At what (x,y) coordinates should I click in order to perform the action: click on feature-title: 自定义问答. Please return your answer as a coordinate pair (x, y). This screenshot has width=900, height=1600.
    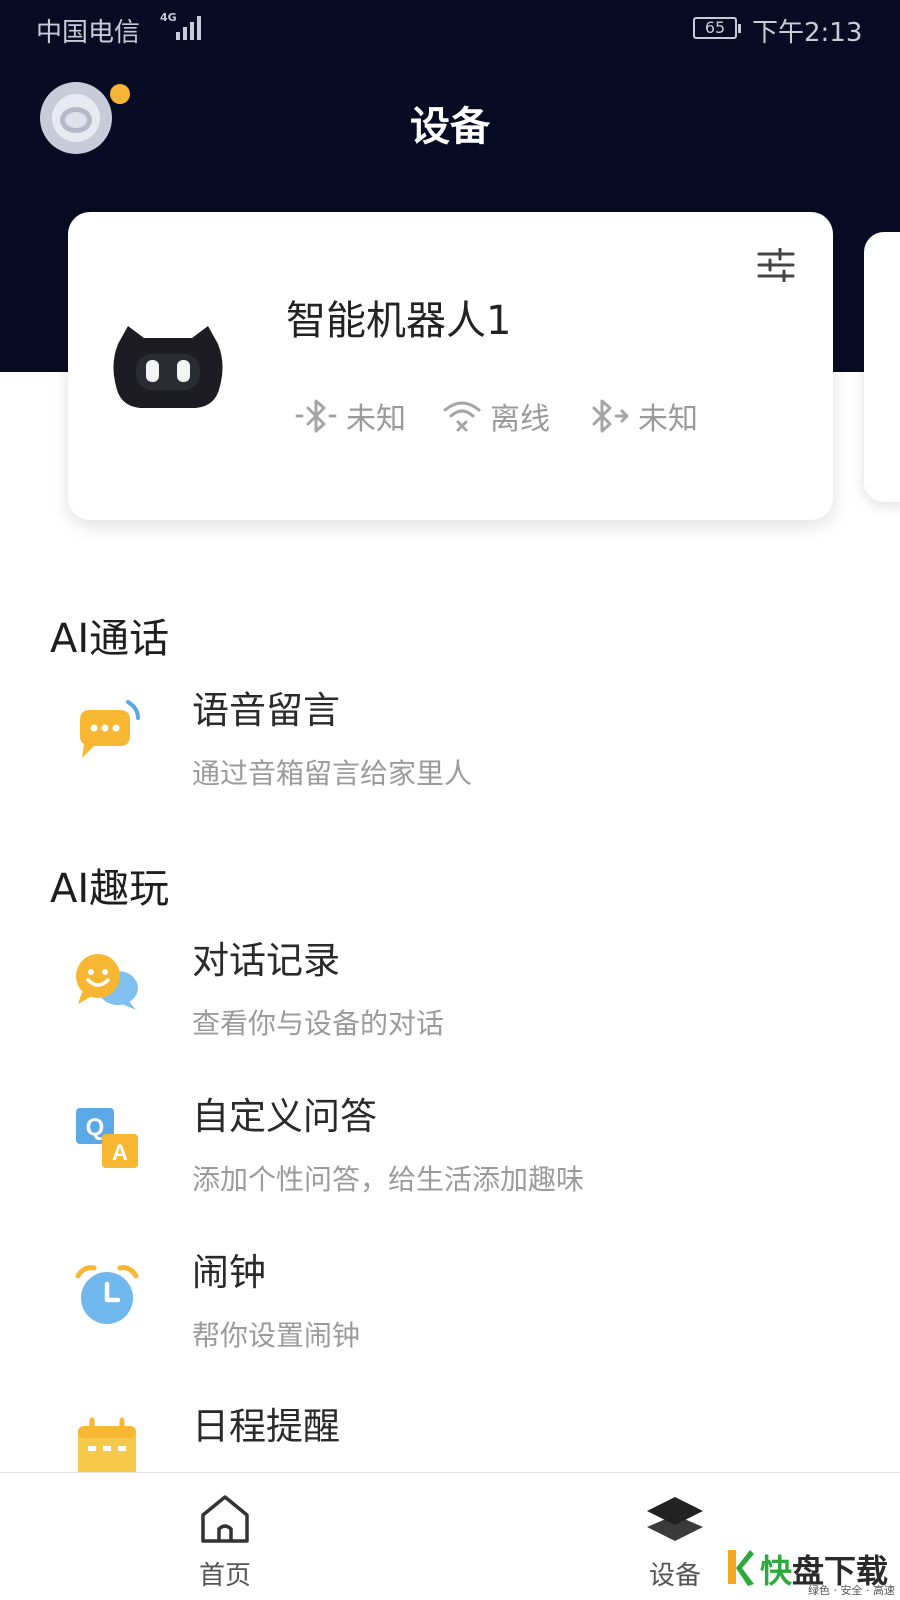
    Looking at the image, I should click on (284, 1116).